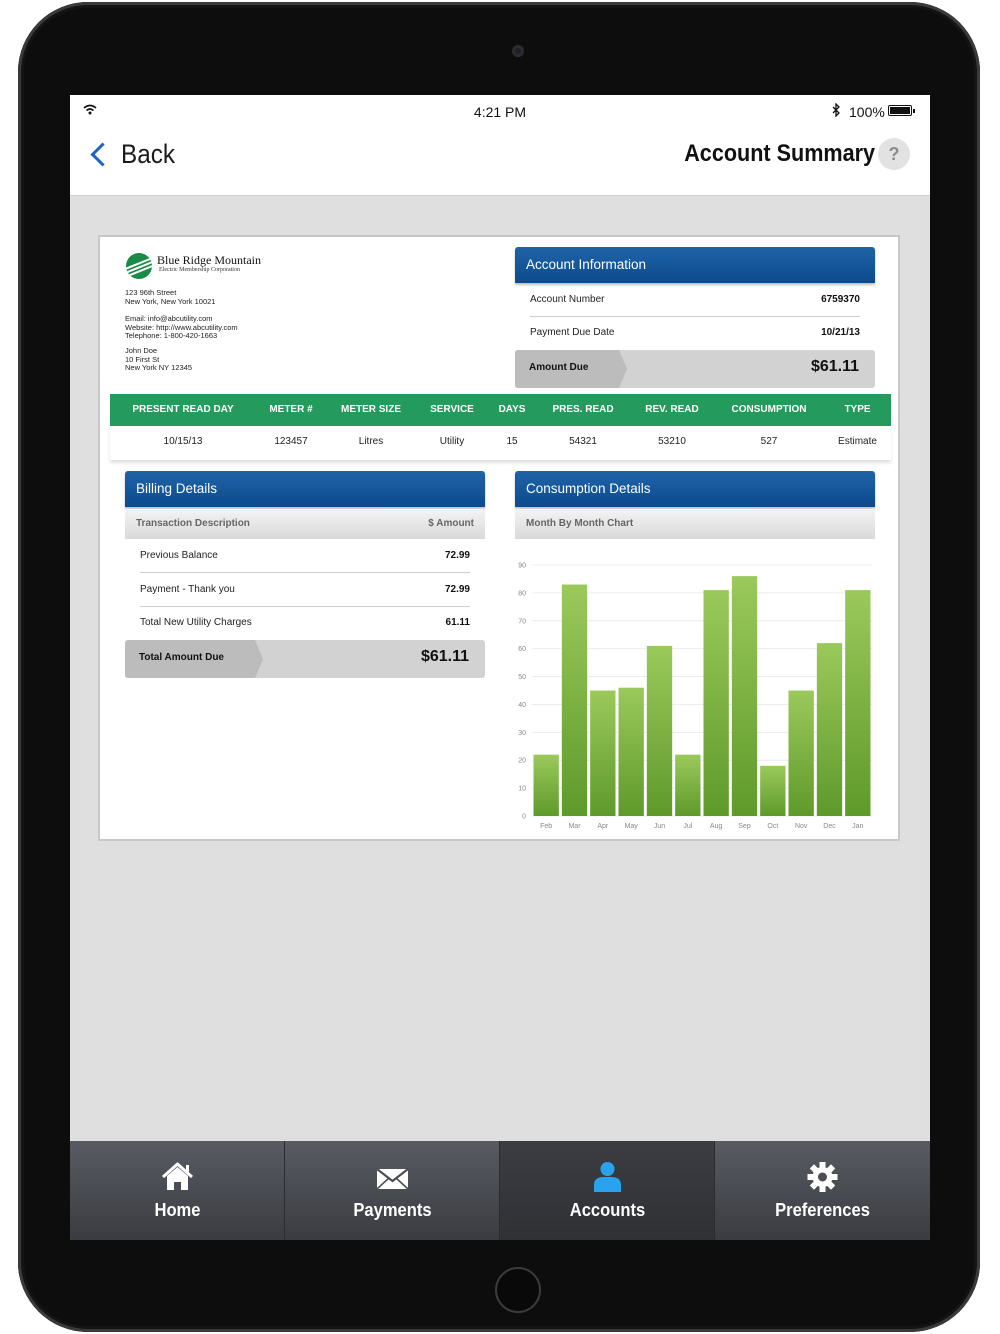 The height and width of the screenshot is (1334, 1000). I want to click on amount-due-label: Amount Due, so click(559, 367).